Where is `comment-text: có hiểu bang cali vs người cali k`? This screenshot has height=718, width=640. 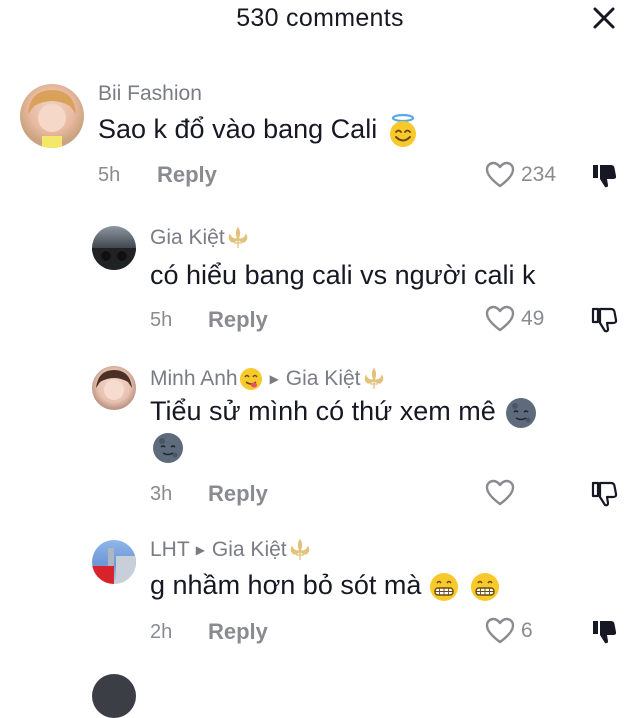
comment-text: có hiểu bang cali vs người cali k is located at coordinates (343, 275).